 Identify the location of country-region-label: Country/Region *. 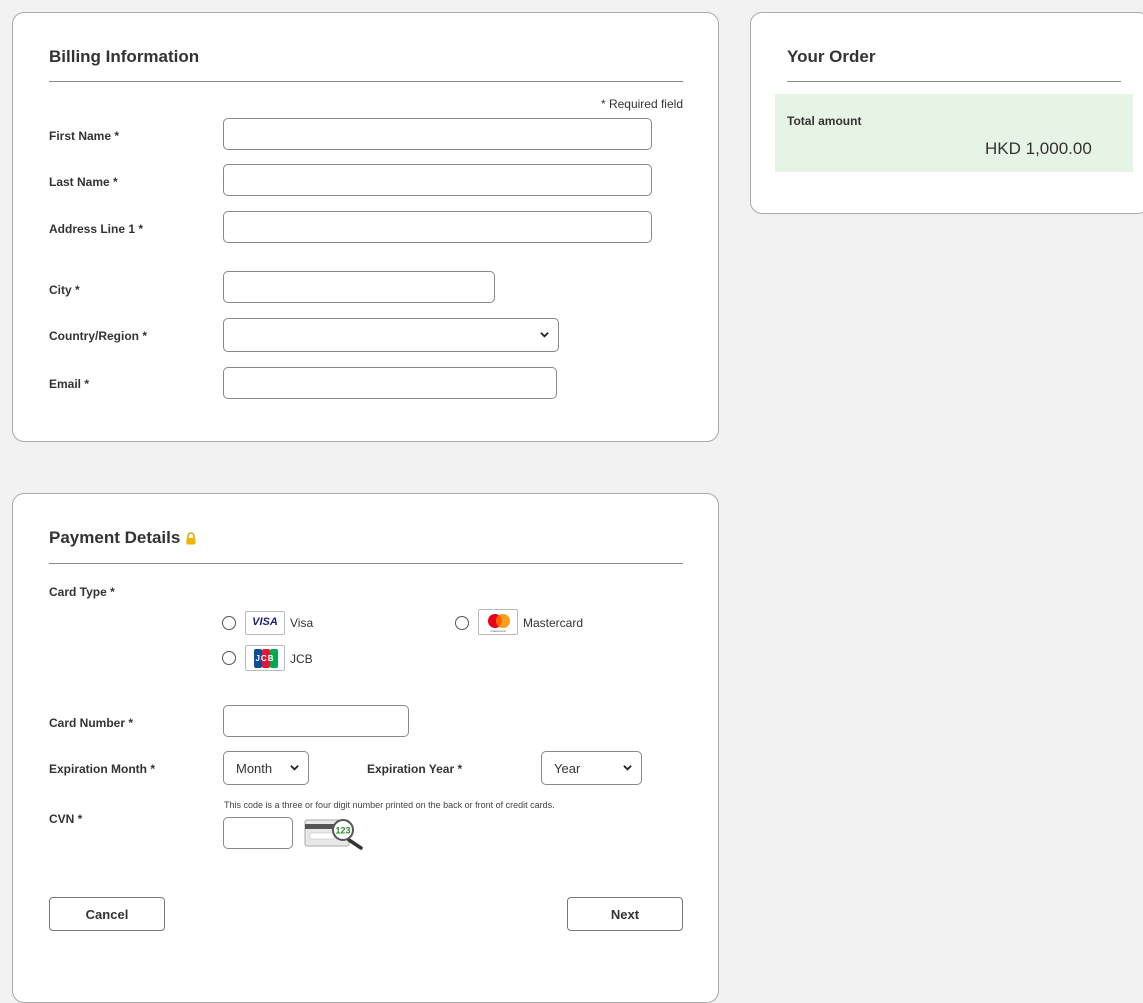
(98, 336).